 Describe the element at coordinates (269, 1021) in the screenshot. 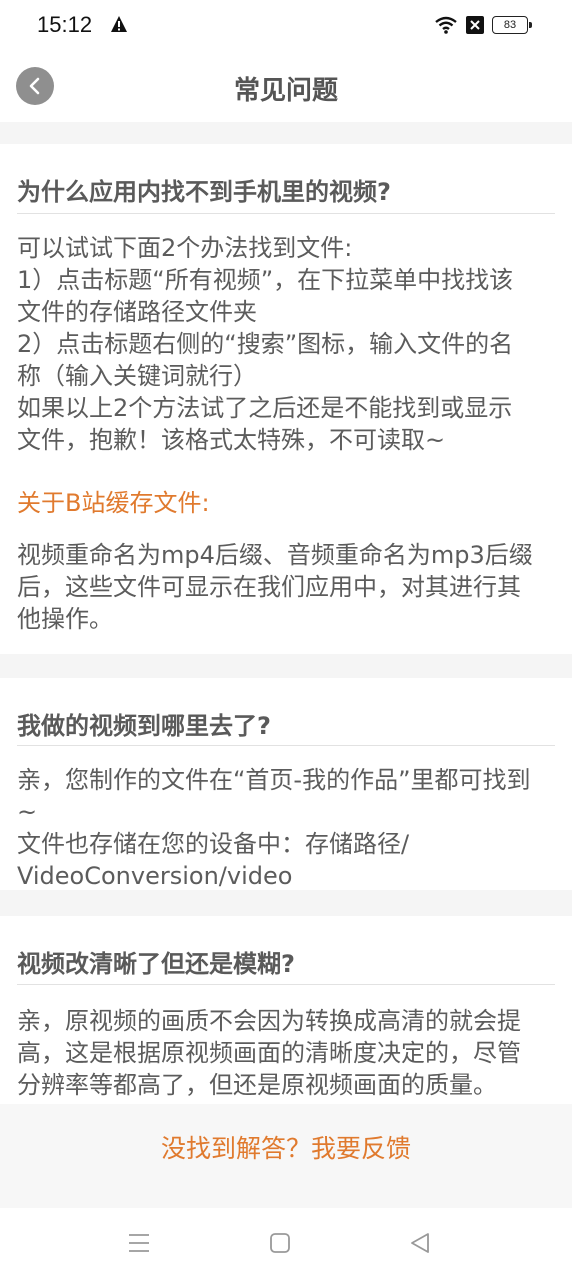

I see `answer-line: 亲，原视频的画质不会因为转换成高清的就会提` at that location.